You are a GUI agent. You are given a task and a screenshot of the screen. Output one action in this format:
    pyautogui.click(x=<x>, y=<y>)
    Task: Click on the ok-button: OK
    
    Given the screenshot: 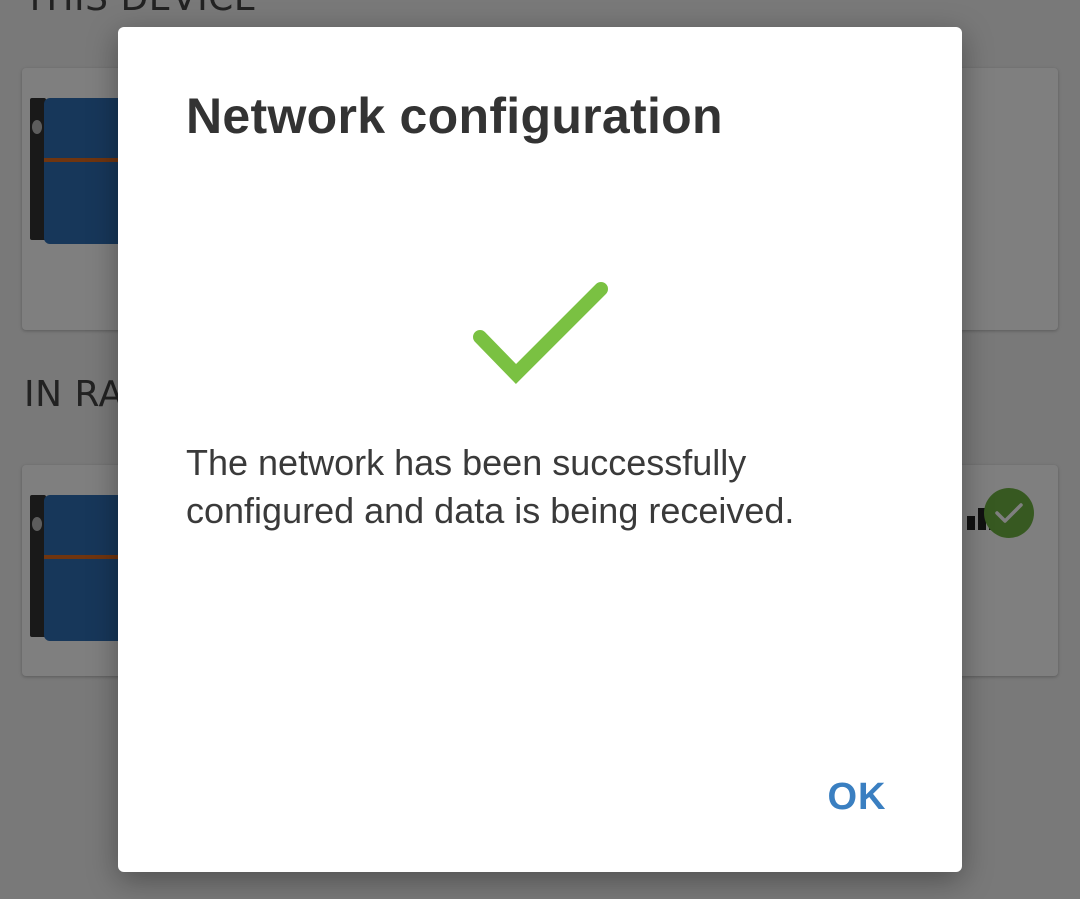 What is the action you would take?
    pyautogui.click(x=857, y=797)
    